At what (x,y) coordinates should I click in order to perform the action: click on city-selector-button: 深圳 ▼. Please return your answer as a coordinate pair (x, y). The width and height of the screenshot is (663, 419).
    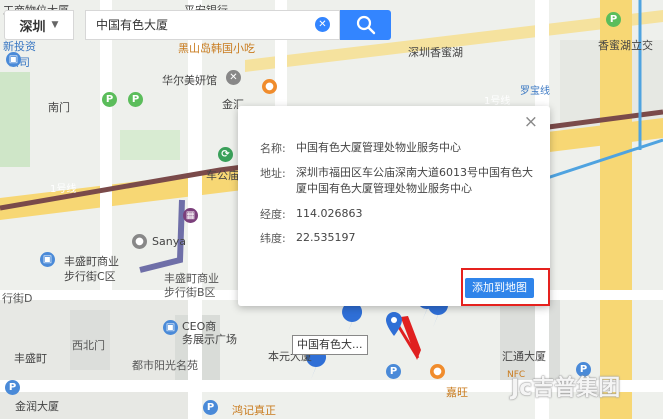
    Looking at the image, I should click on (39, 25).